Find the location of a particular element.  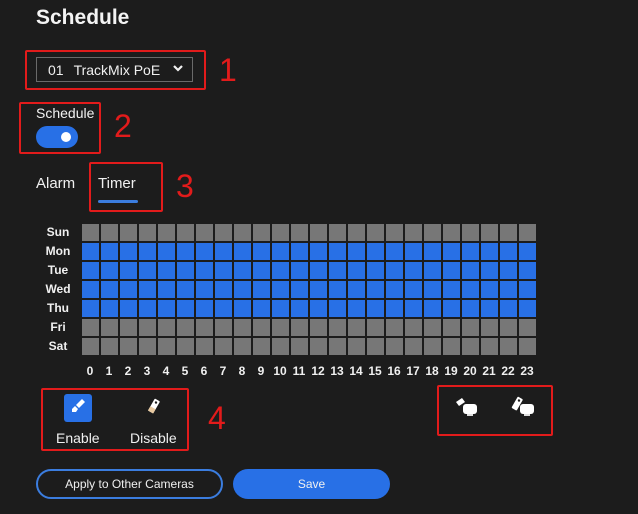

tab-timer: Timer is located at coordinates (117, 183).